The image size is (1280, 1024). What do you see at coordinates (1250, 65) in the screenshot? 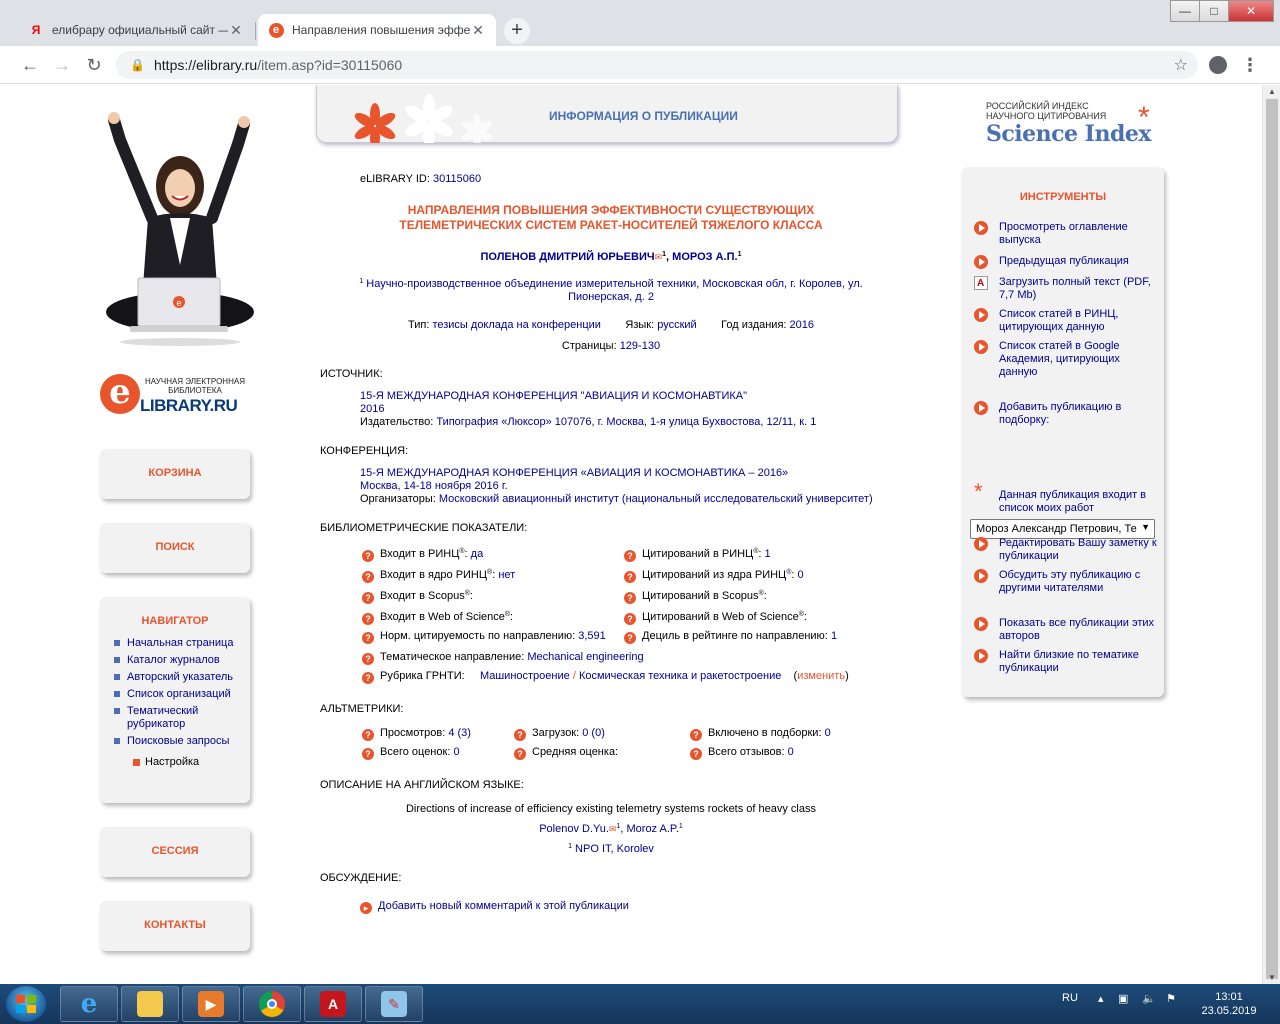
I see `menu-dots-icon: ⋮` at bounding box center [1250, 65].